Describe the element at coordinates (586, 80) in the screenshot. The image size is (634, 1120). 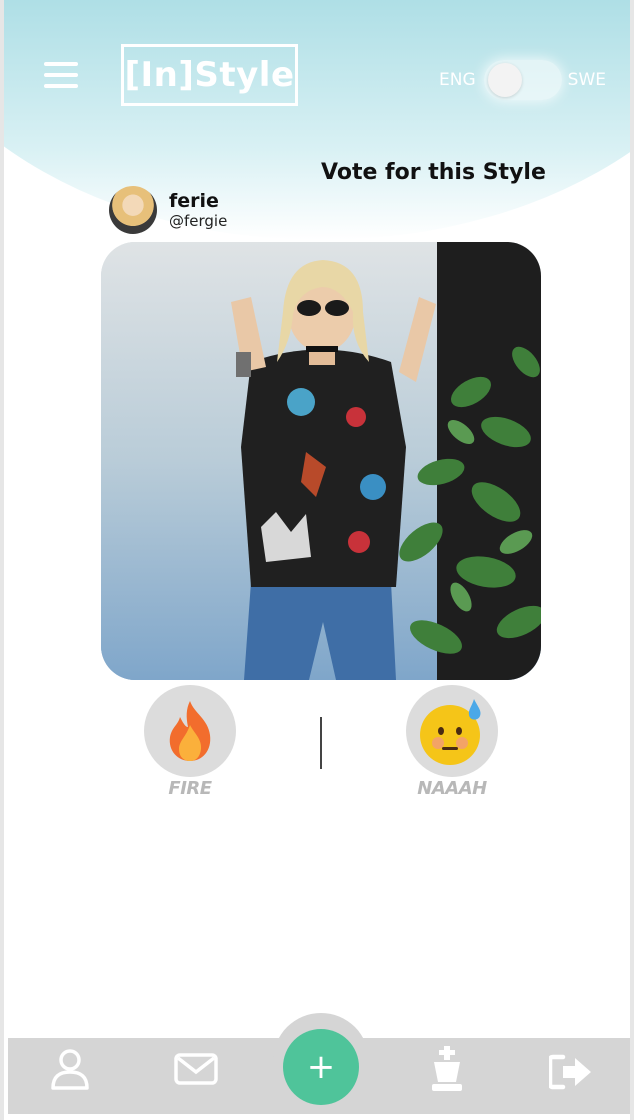
I see `lang-swe-label: SWE` at that location.